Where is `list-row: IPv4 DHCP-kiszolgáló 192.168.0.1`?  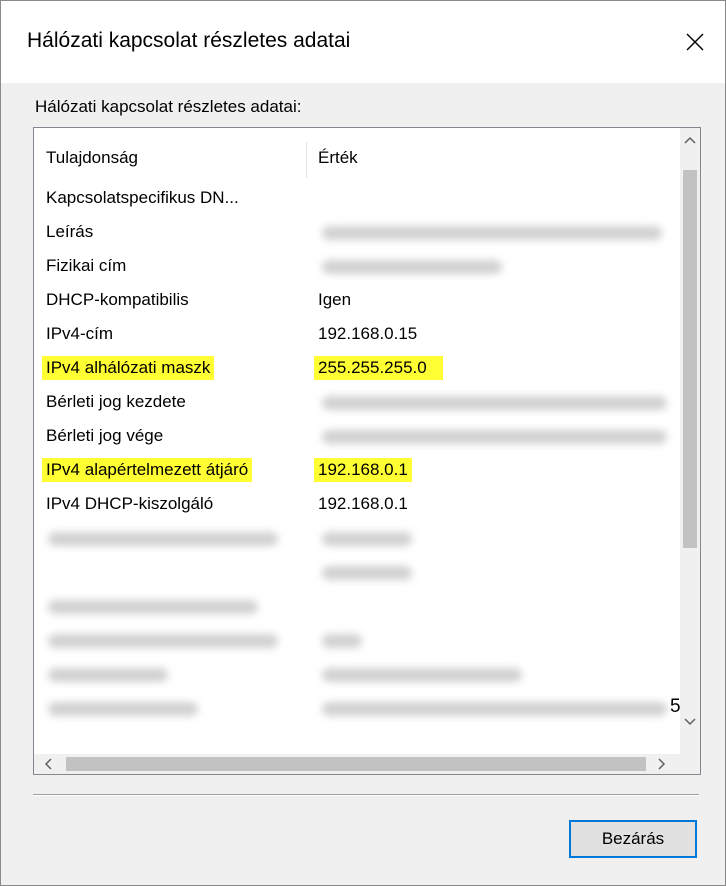 list-row: IPv4 DHCP-kiszolgáló 192.168.0.1 is located at coordinates (357, 503).